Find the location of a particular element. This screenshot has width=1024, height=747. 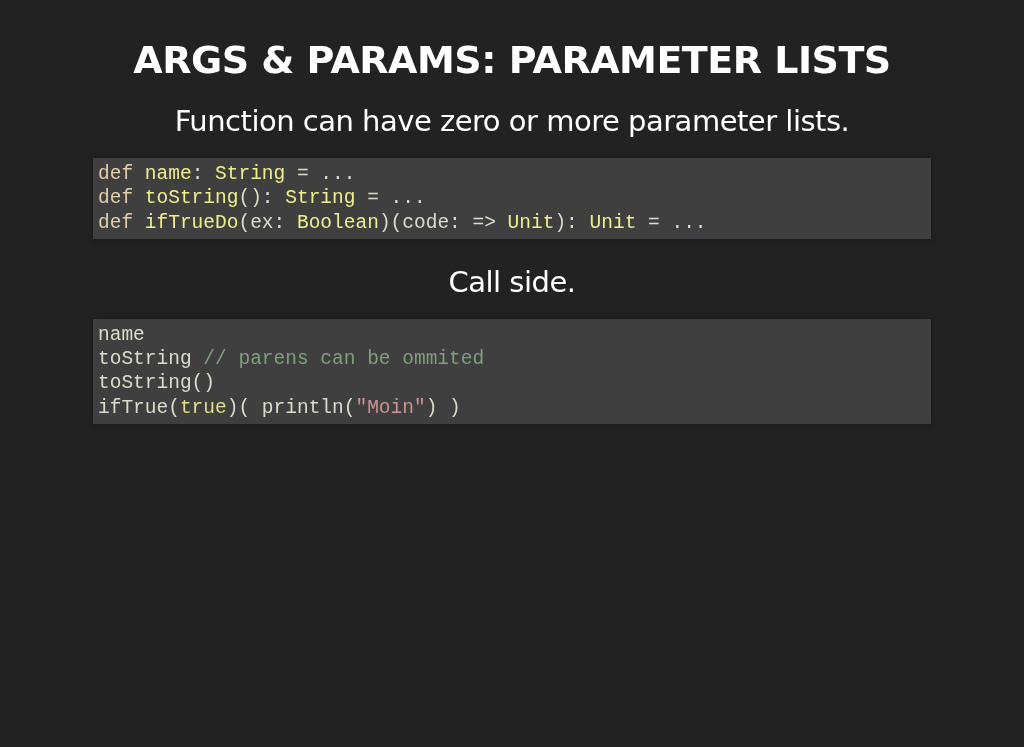

slide-text: Call side. is located at coordinates (512, 281).